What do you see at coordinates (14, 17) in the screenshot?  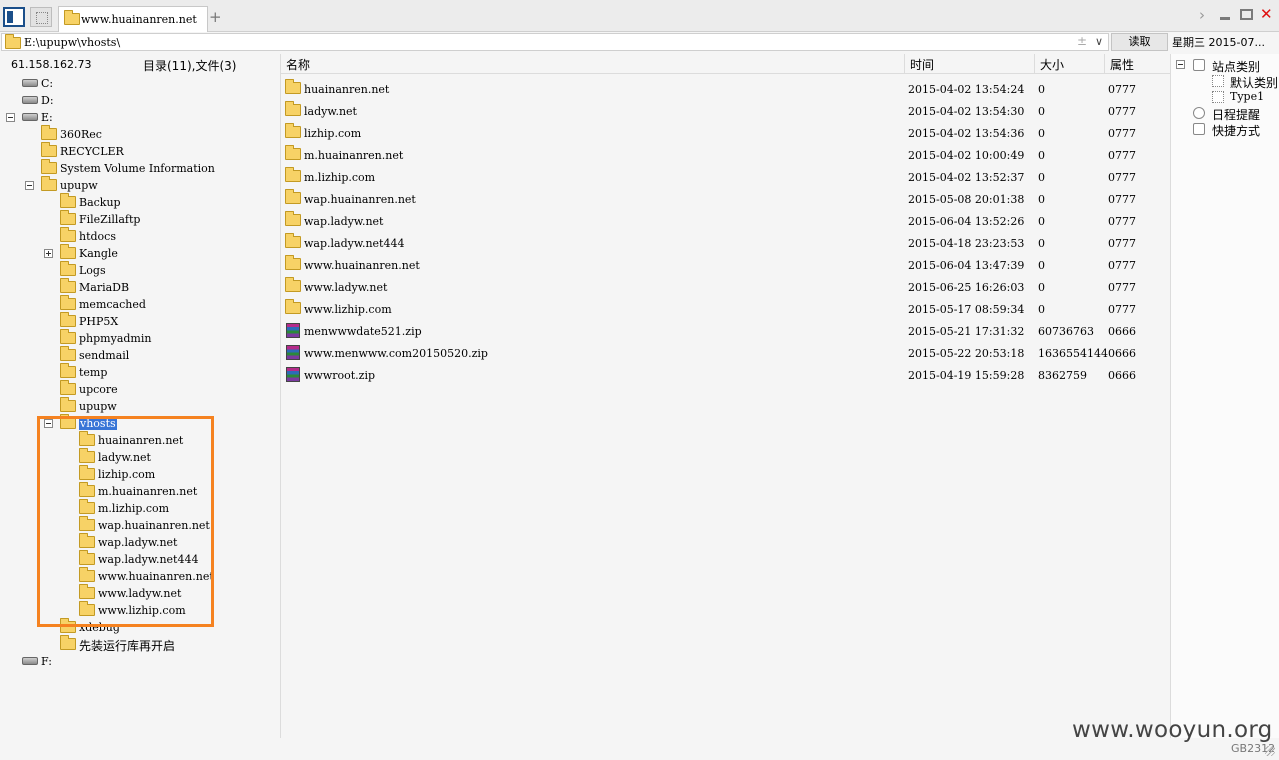 I see `panel-toggle-icon` at bounding box center [14, 17].